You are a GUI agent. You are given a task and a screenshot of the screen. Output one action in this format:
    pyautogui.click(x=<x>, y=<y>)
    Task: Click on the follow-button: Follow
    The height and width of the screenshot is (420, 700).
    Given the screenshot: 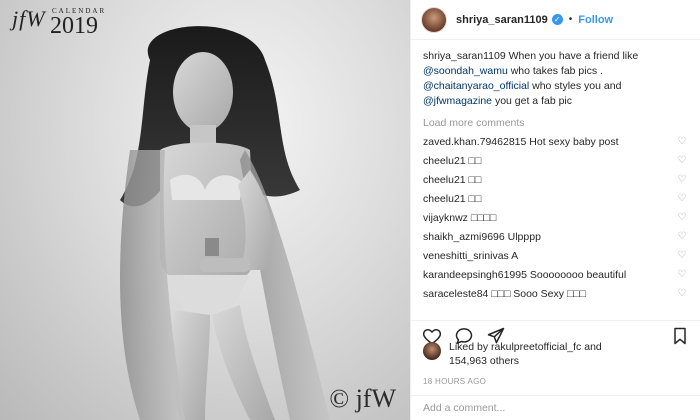 What is the action you would take?
    pyautogui.click(x=595, y=20)
    